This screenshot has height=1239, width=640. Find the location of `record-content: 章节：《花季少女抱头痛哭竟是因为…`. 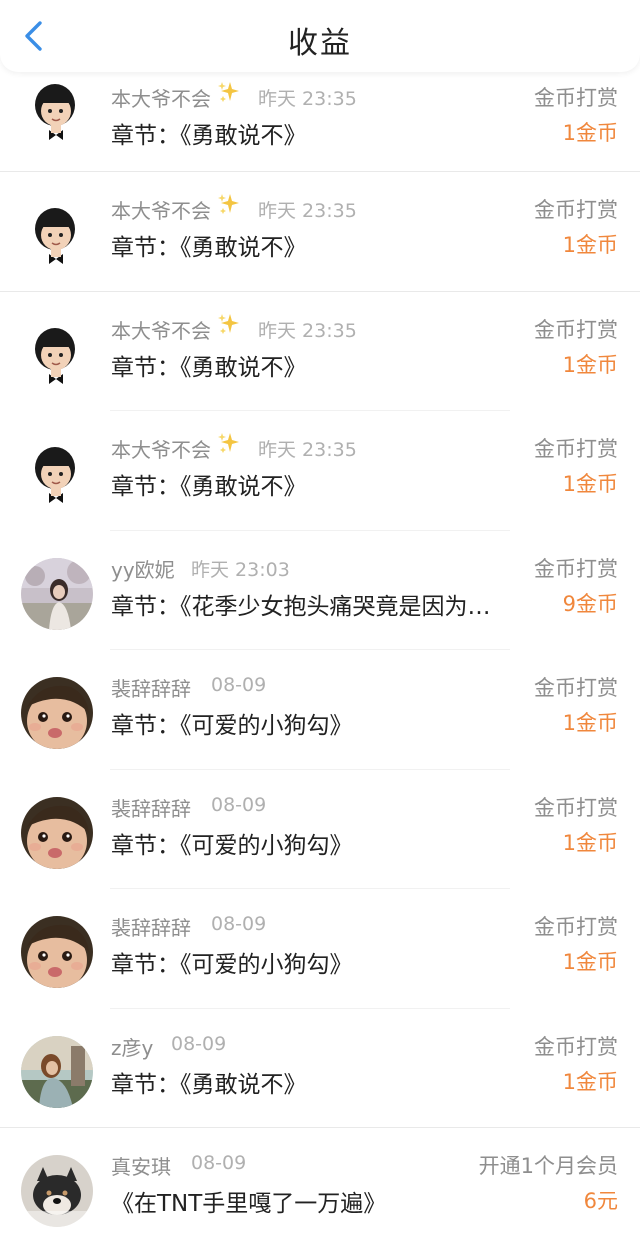

record-content: 章节：《花季少女抱头痛哭竟是因为… is located at coordinates (301, 606).